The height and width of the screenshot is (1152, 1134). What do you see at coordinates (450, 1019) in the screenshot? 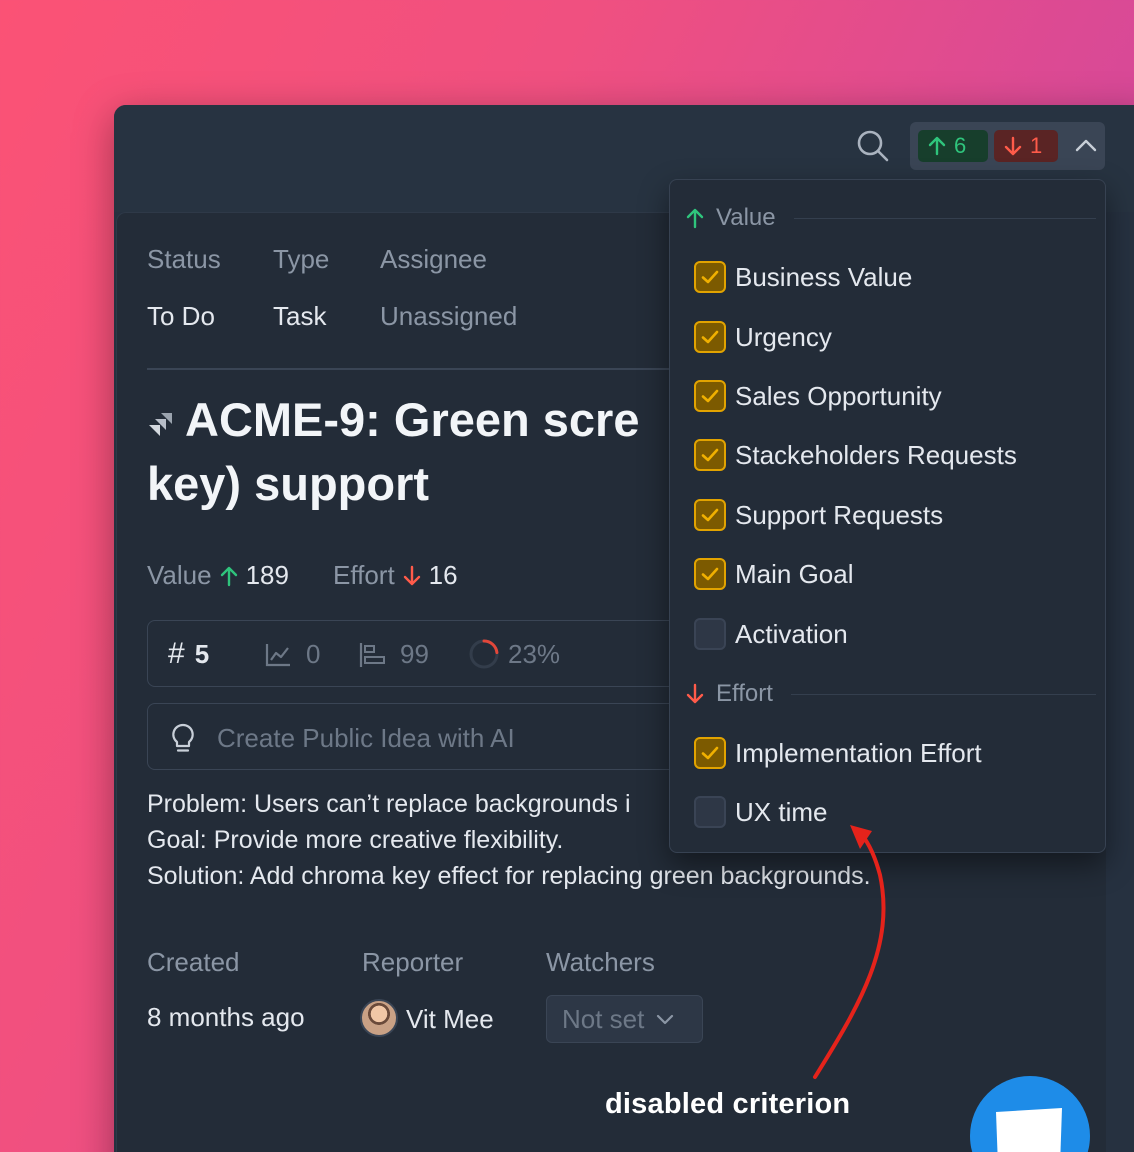
I see `reporter-name: Vit Mee` at bounding box center [450, 1019].